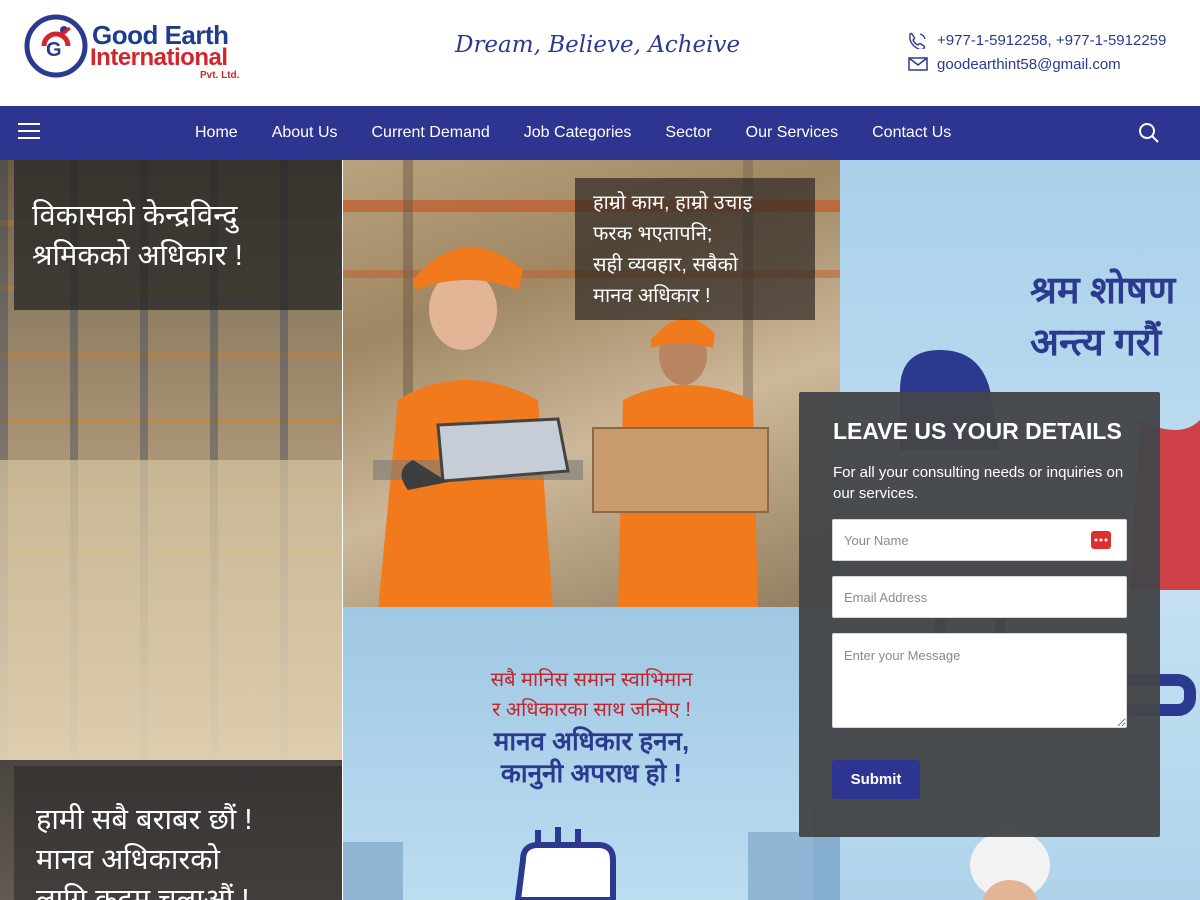  Describe the element at coordinates (792, 133) in the screenshot. I see `nav-item-our-services: Our Services` at that location.